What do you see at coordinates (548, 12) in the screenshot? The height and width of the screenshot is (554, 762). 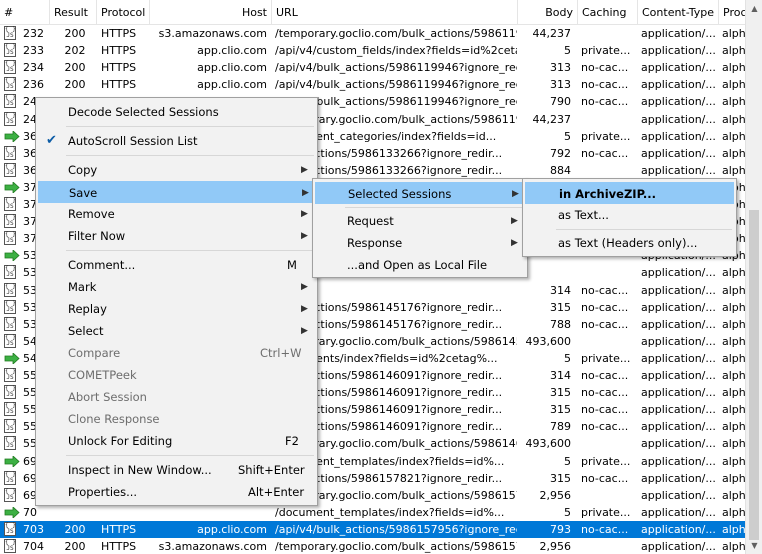 I see `column-header-body: Body` at bounding box center [548, 12].